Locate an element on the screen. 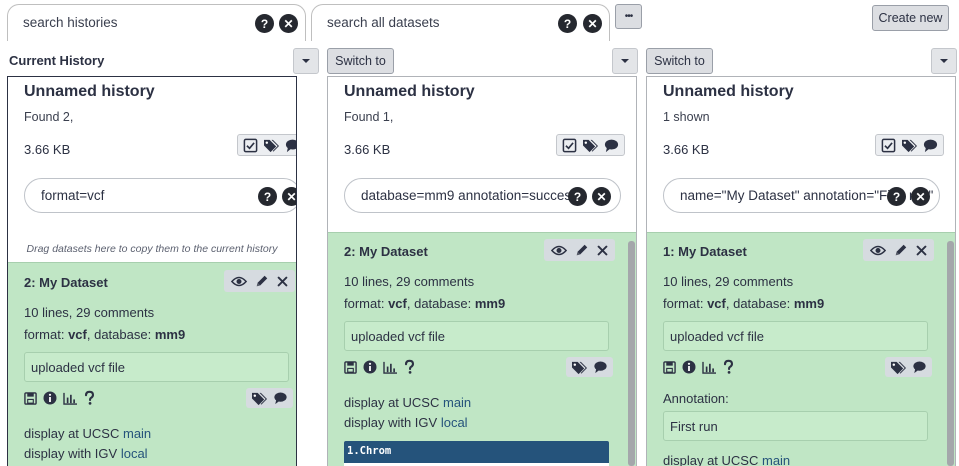 The height and width of the screenshot is (466, 959). dataset-format-line: format: vcf, database: mm9 is located at coordinates (425, 303).